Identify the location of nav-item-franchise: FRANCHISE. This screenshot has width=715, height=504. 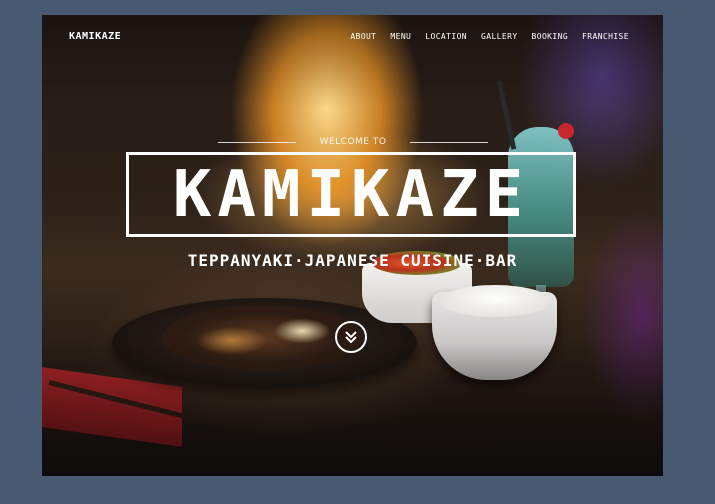
(605, 36).